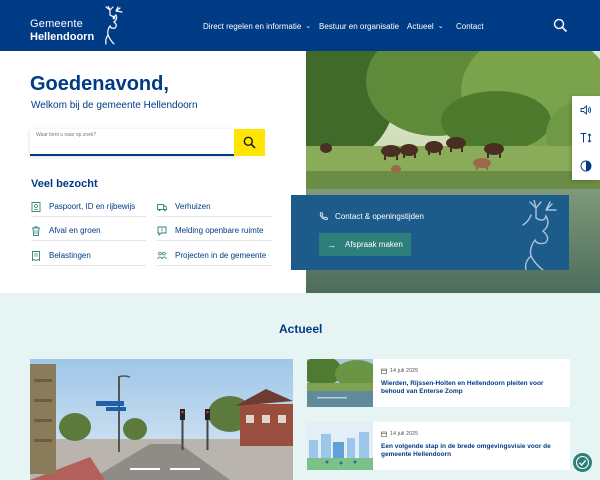 This screenshot has height=480, width=600. What do you see at coordinates (66, 135) in the screenshot?
I see `search-placeholder: Waar bent u naar op zoek?` at bounding box center [66, 135].